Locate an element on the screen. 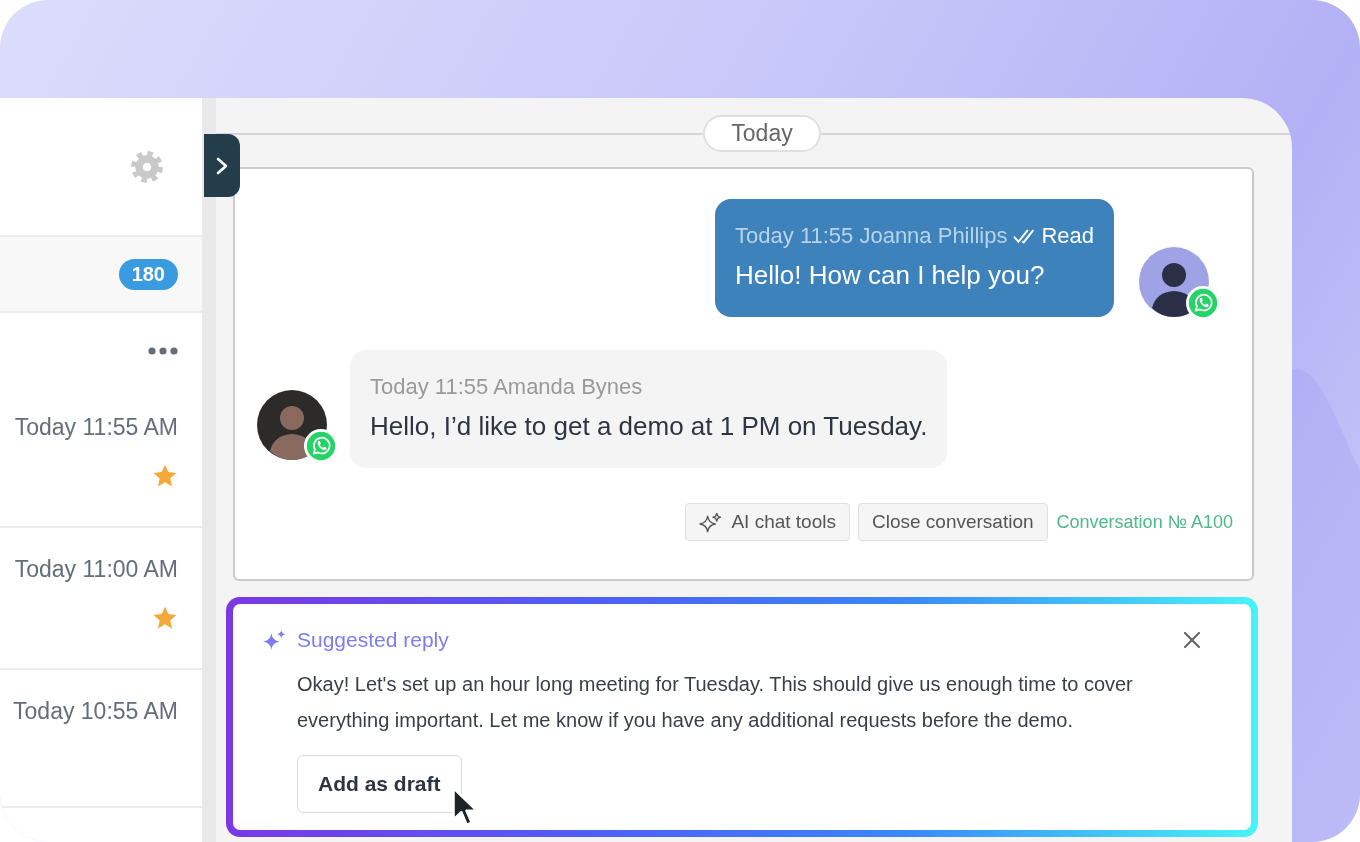 The width and height of the screenshot is (1360, 842). conversation-number: Conversation № A100 is located at coordinates (1144, 522).